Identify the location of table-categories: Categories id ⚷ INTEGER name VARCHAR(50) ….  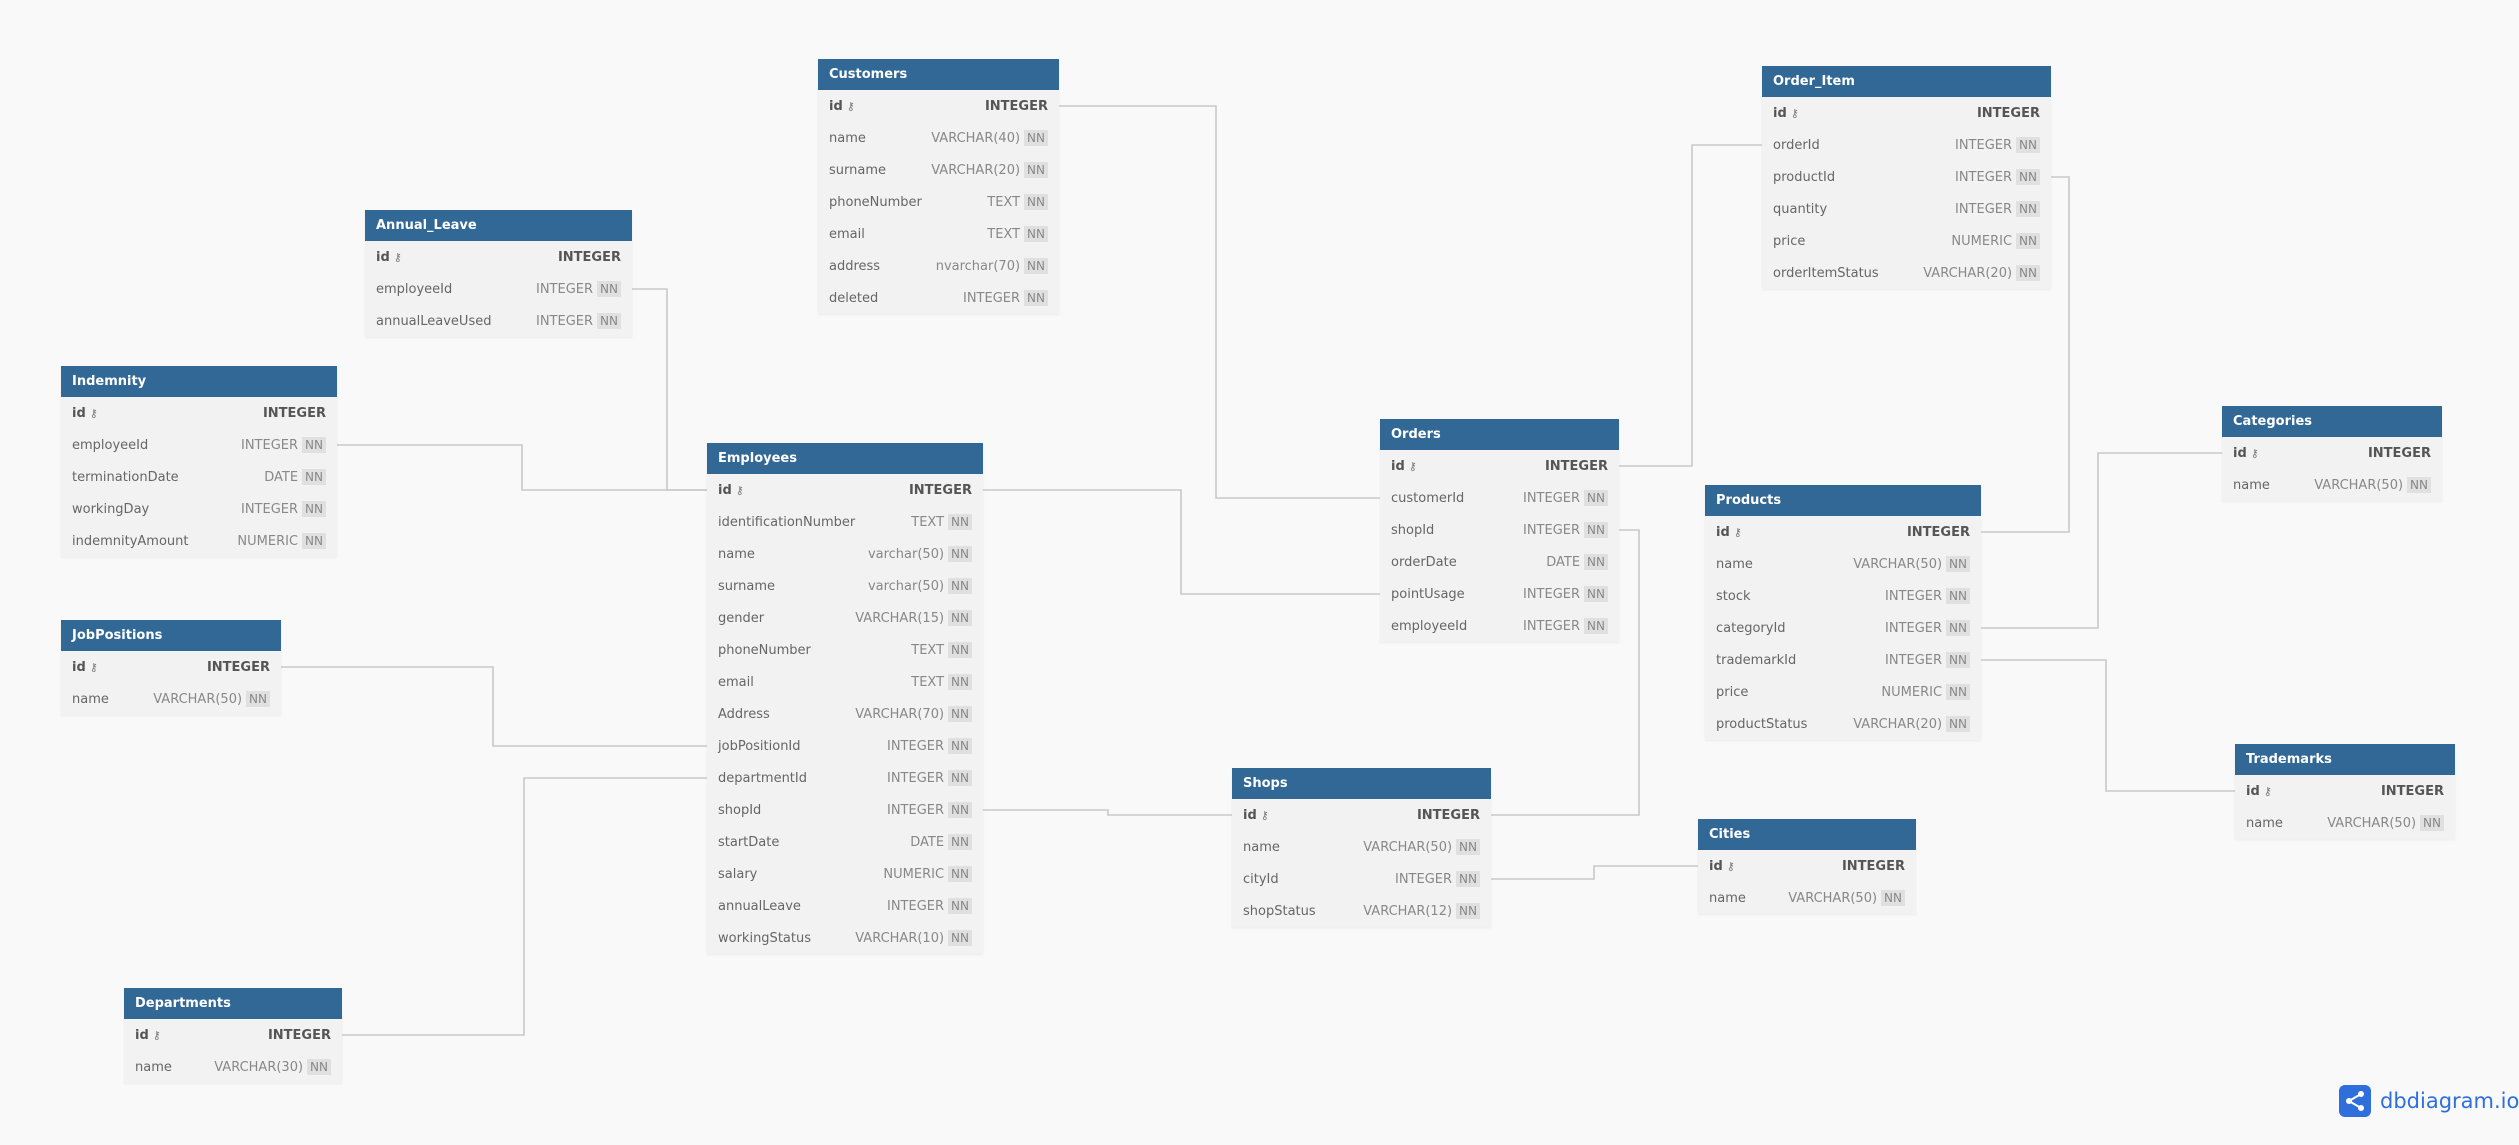
(2332, 453).